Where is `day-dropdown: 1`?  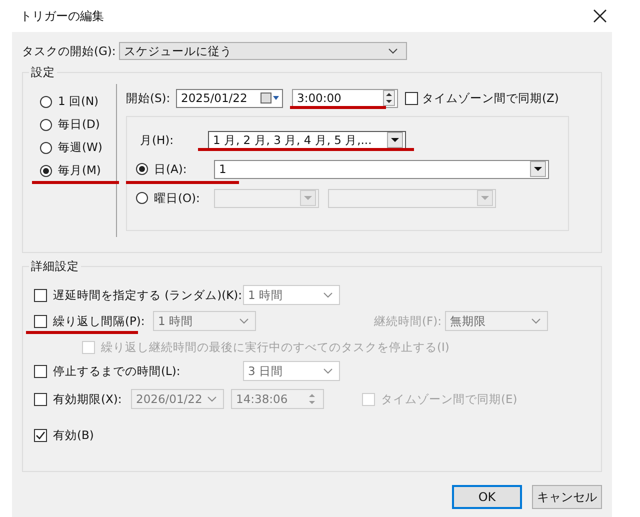
day-dropdown: 1 is located at coordinates (381, 169).